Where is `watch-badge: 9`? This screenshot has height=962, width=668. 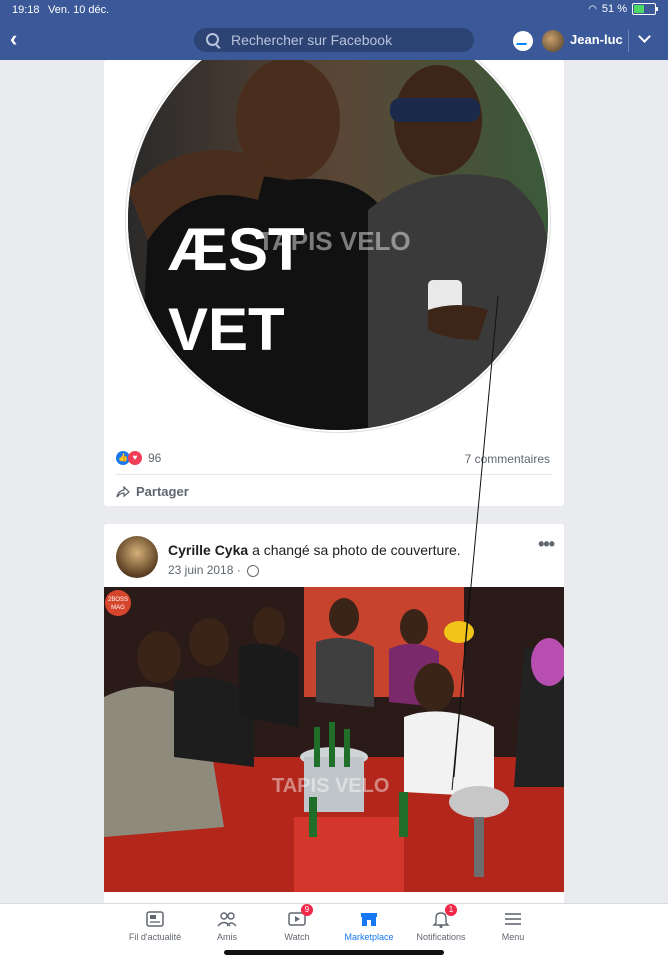 watch-badge: 9 is located at coordinates (307, 910).